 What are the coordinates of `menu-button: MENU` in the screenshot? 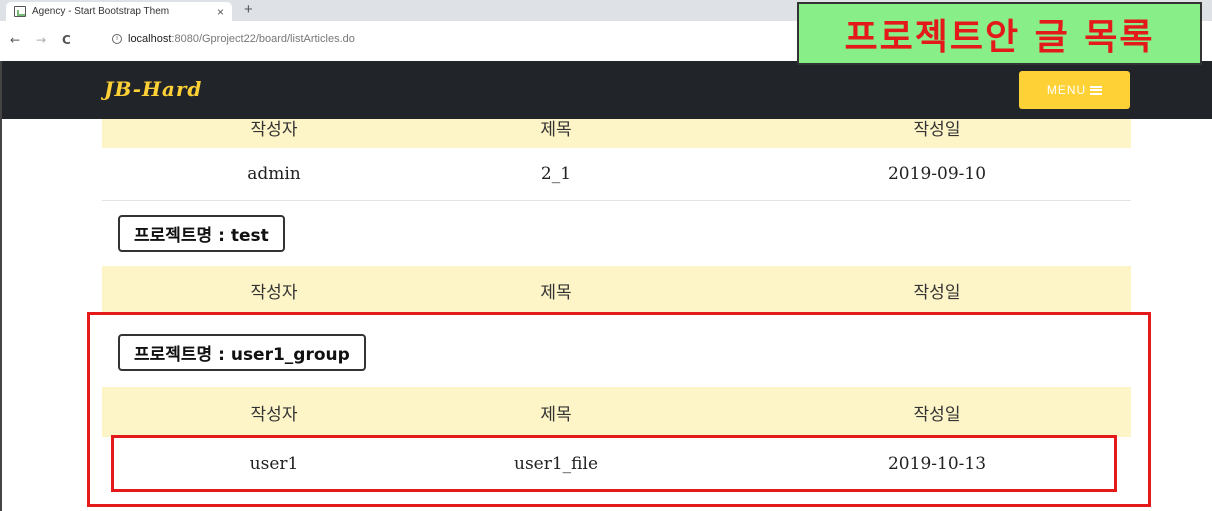 It's located at (1074, 90).